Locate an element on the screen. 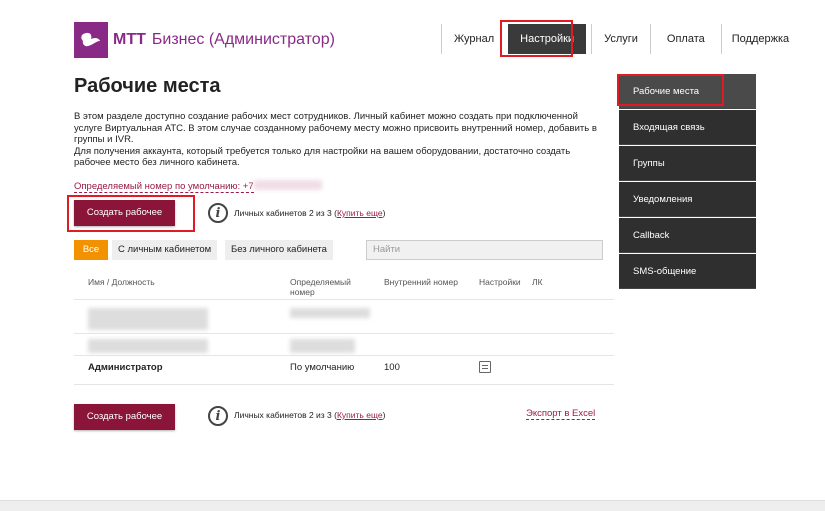 This screenshot has height=511, width=825. nav-support: Поддержка is located at coordinates (759, 39).